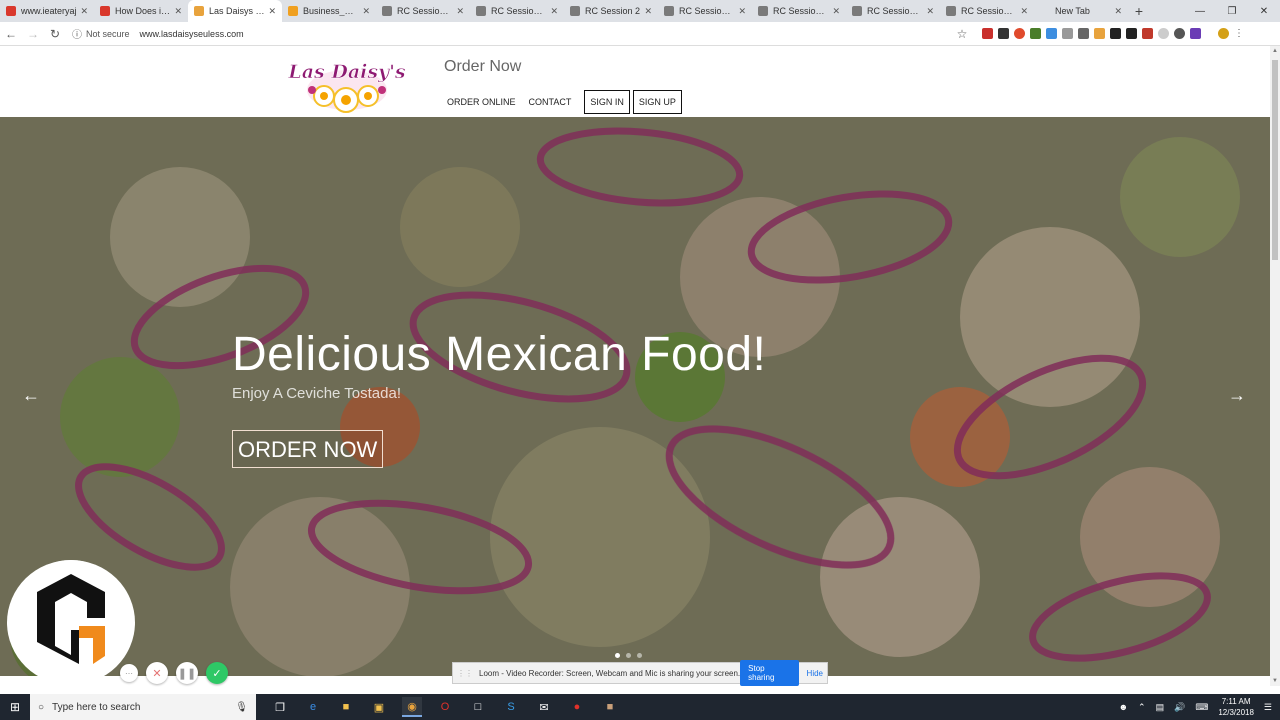 Image resolution: width=1280 pixels, height=720 pixels. Describe the element at coordinates (607, 102) in the screenshot. I see `sign-in-button: SIGN IN` at that location.